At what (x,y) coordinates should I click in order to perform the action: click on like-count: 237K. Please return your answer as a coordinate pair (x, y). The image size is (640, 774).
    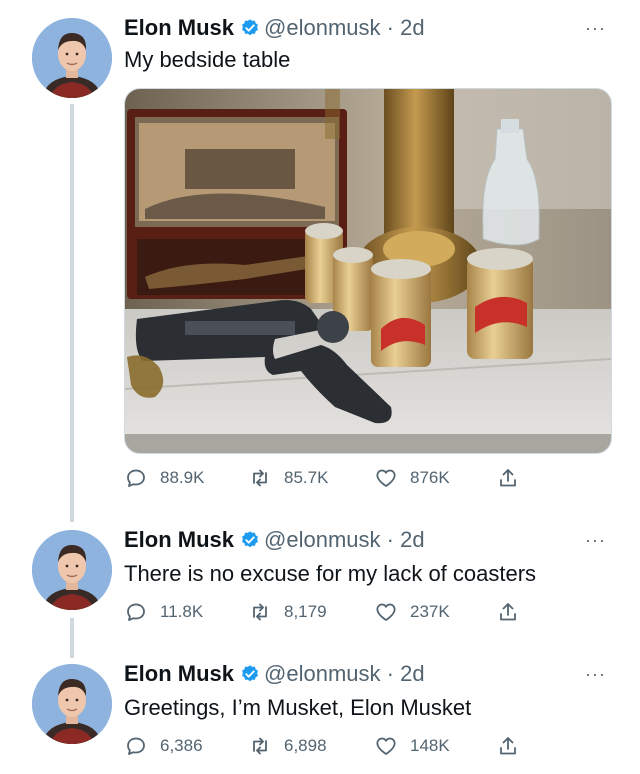
    Looking at the image, I should click on (430, 611).